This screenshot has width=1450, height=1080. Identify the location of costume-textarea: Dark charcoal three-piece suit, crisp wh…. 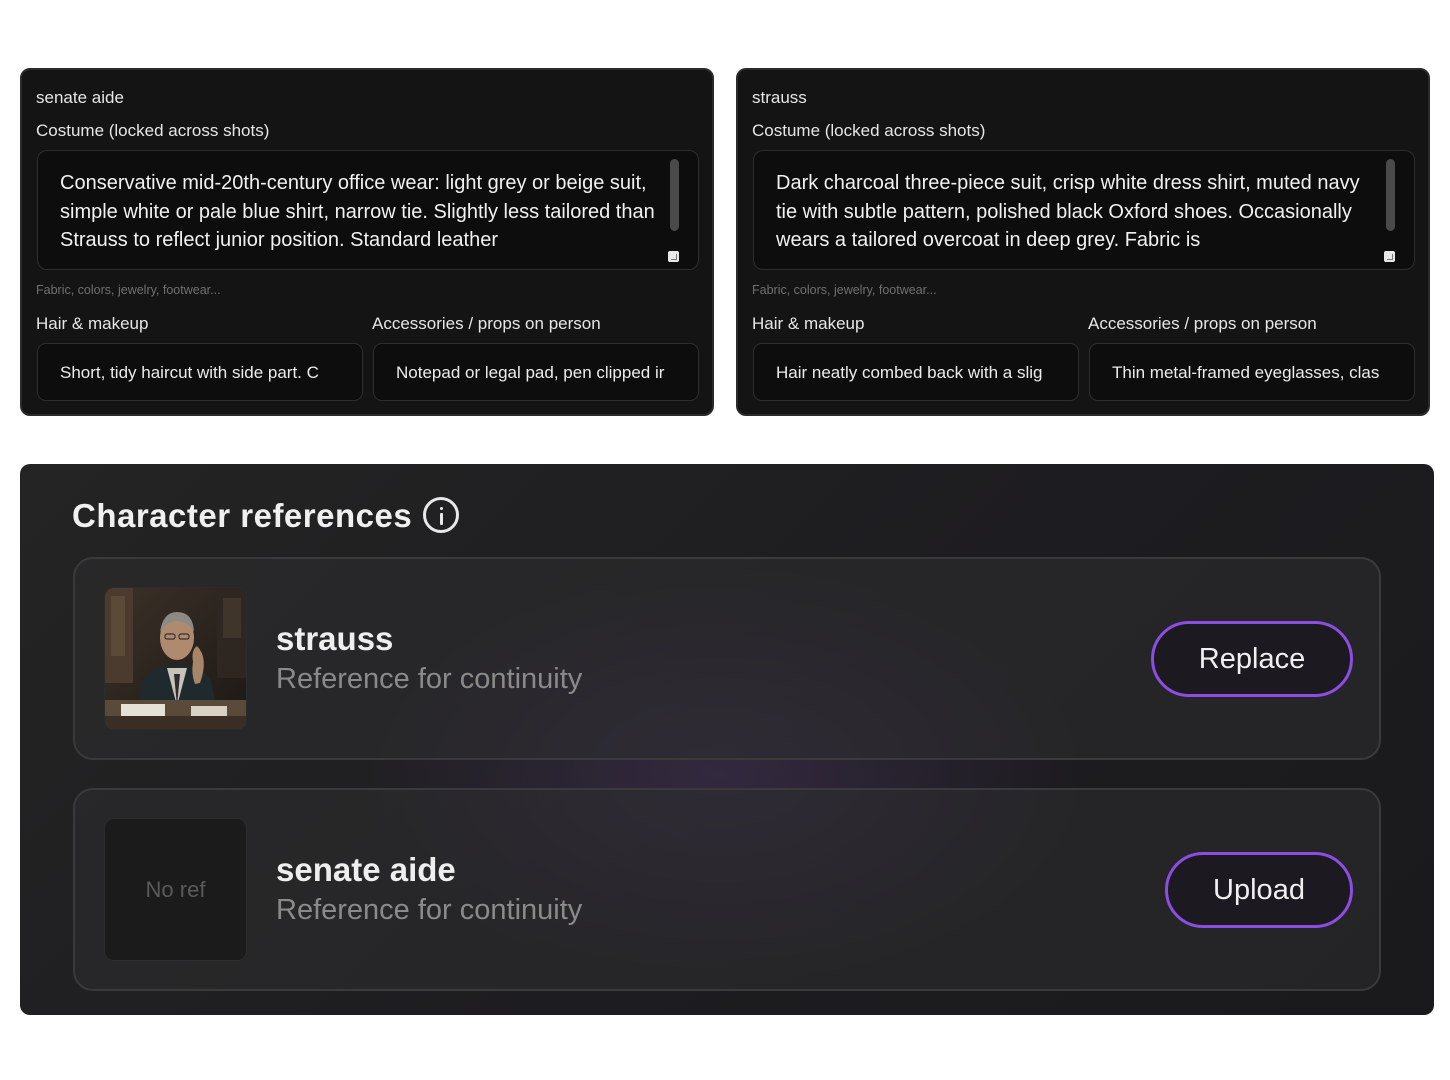
(1084, 210).